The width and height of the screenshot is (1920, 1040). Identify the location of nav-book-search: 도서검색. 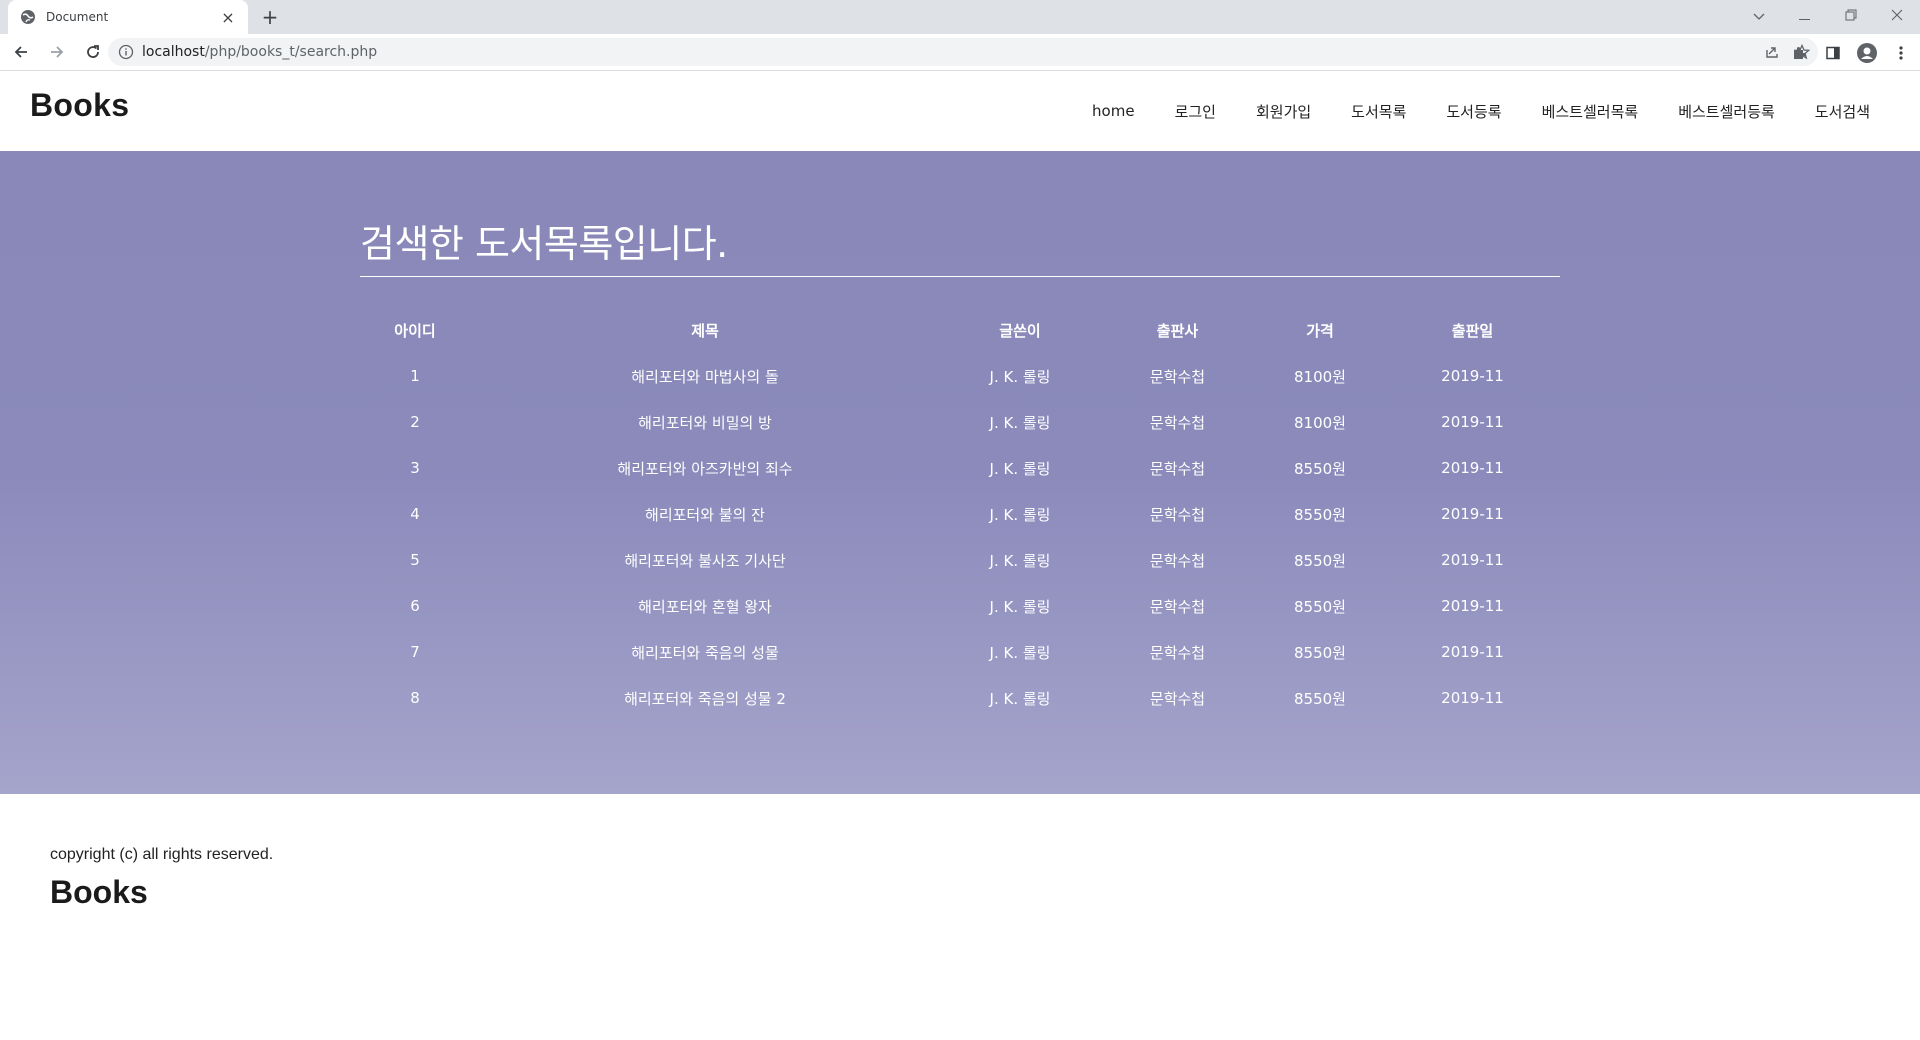
(1842, 111).